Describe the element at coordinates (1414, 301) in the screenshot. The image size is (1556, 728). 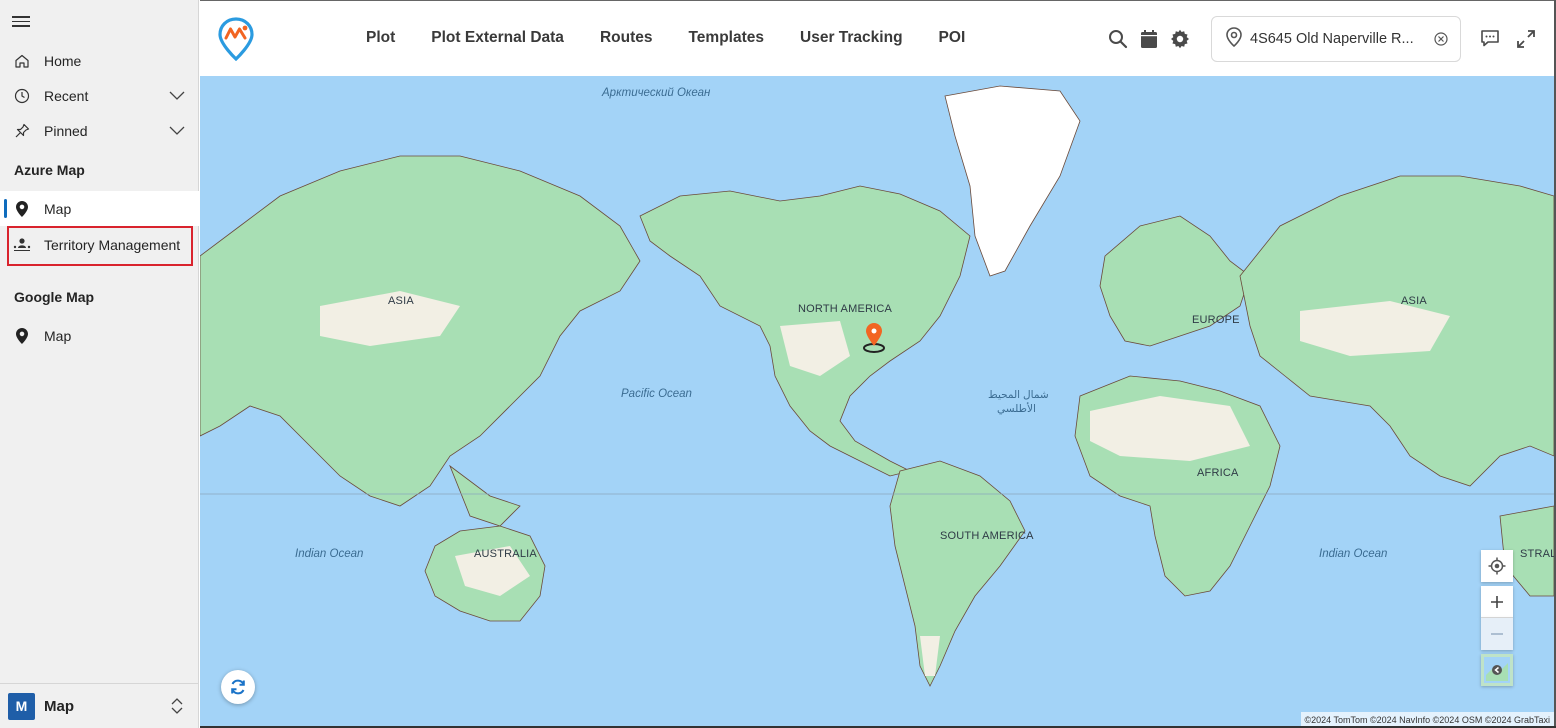
I see `map-label-asia-right: ASIA` at that location.